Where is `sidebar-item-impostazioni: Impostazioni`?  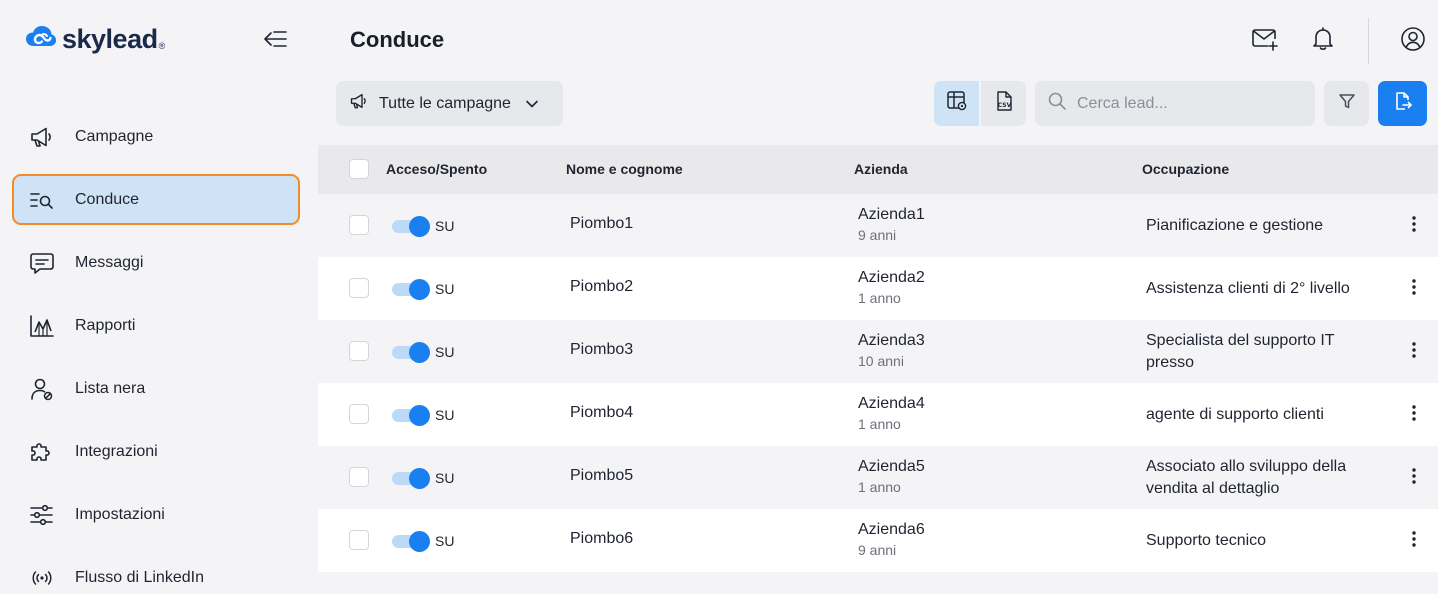 sidebar-item-impostazioni: Impostazioni is located at coordinates (159, 514).